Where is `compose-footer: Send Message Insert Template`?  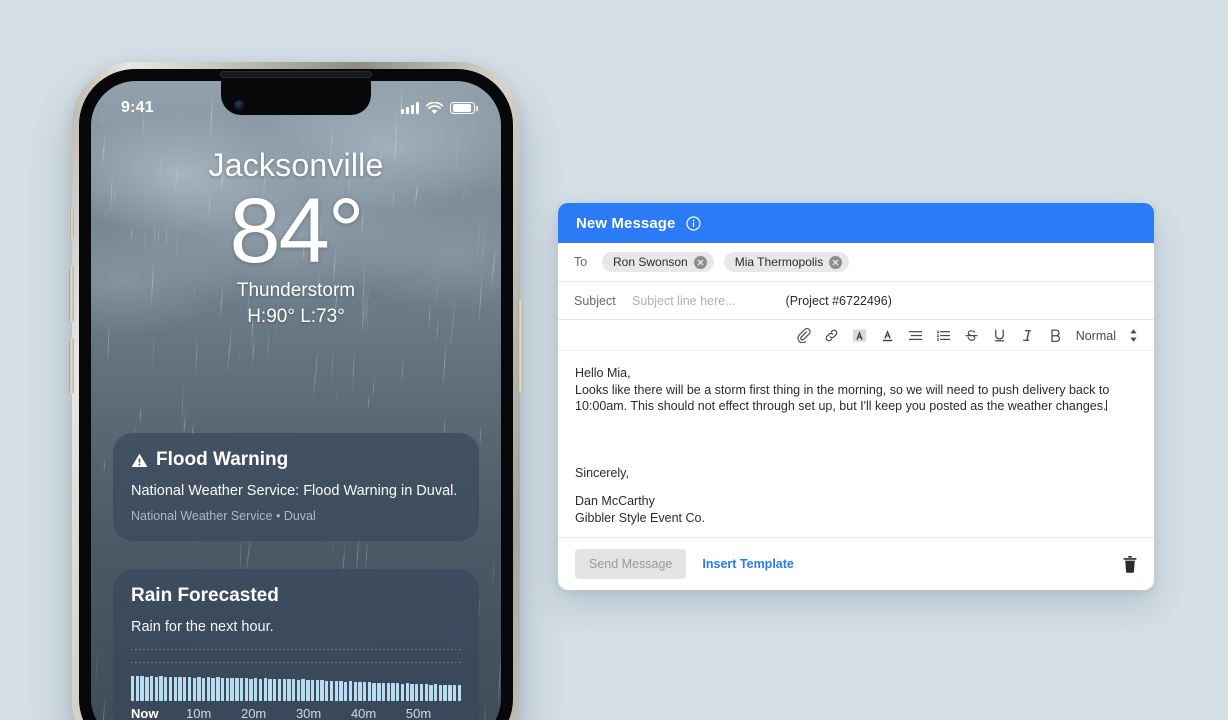 compose-footer: Send Message Insert Template is located at coordinates (856, 563).